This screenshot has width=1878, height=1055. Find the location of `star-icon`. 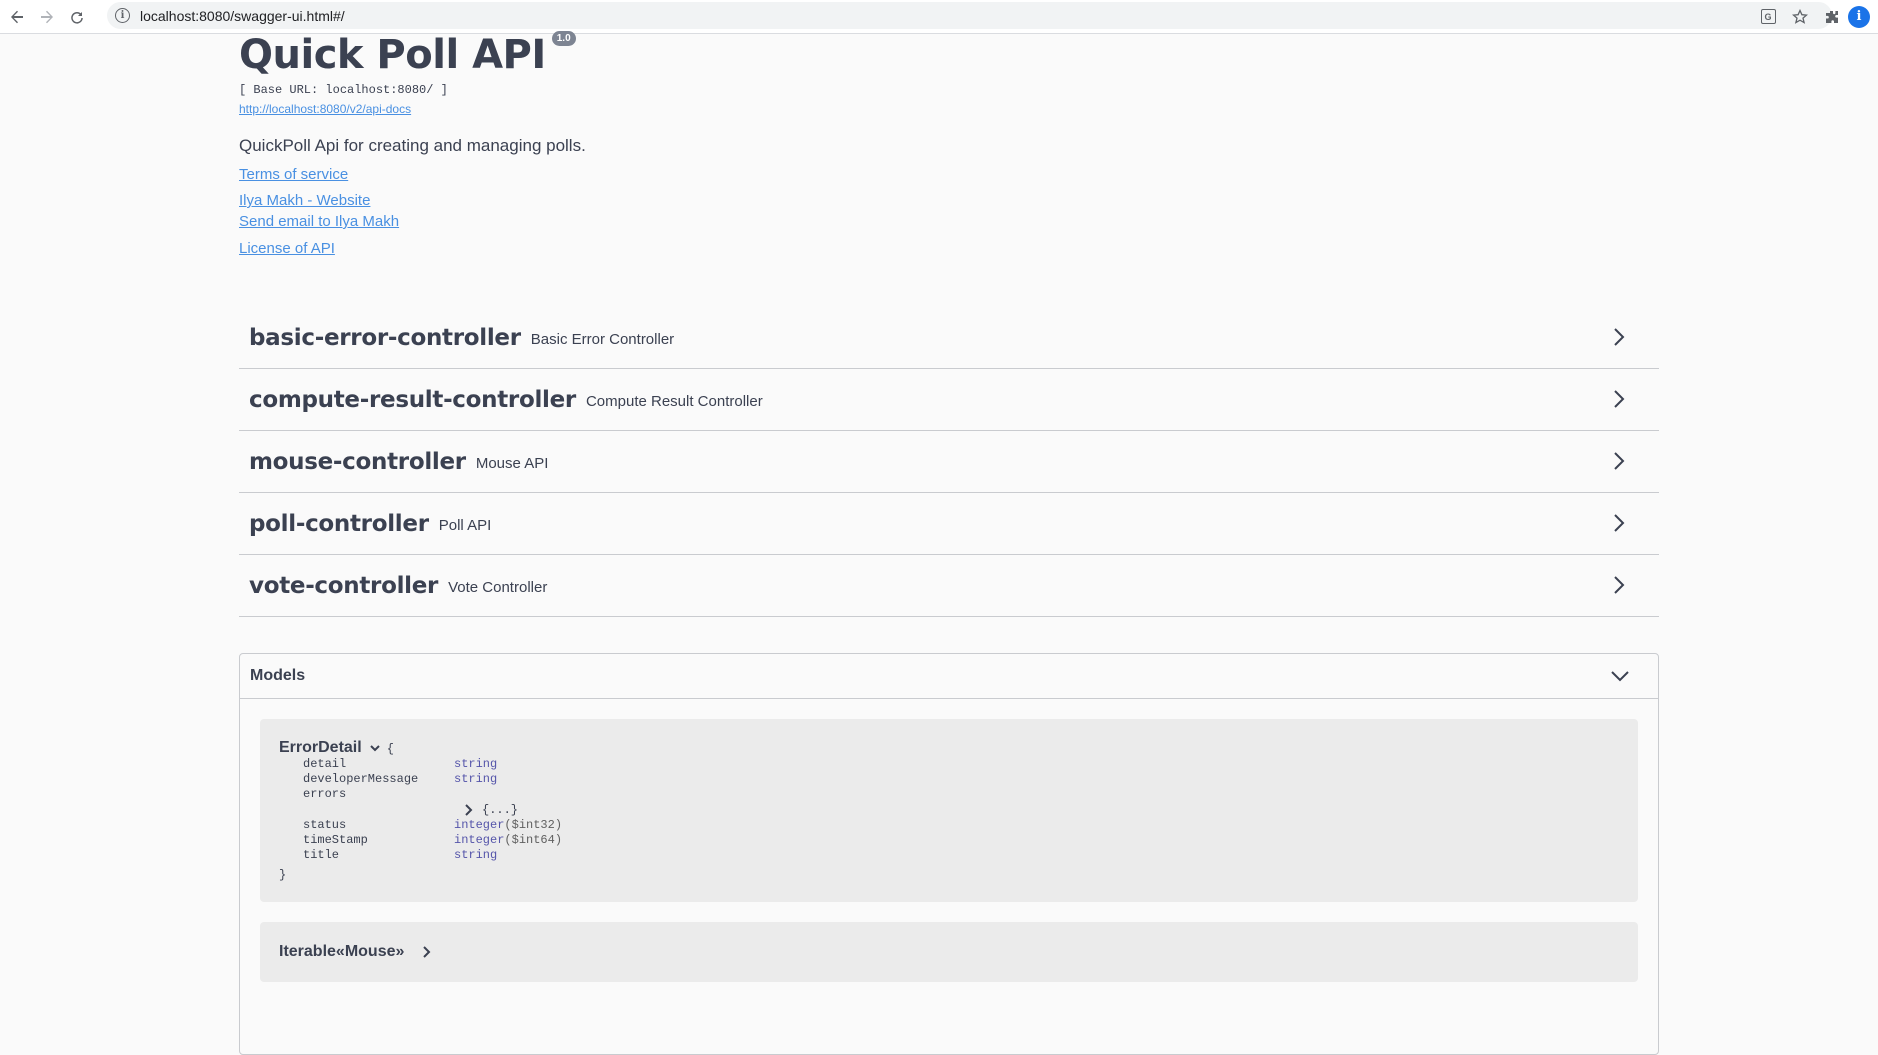

star-icon is located at coordinates (1800, 17).